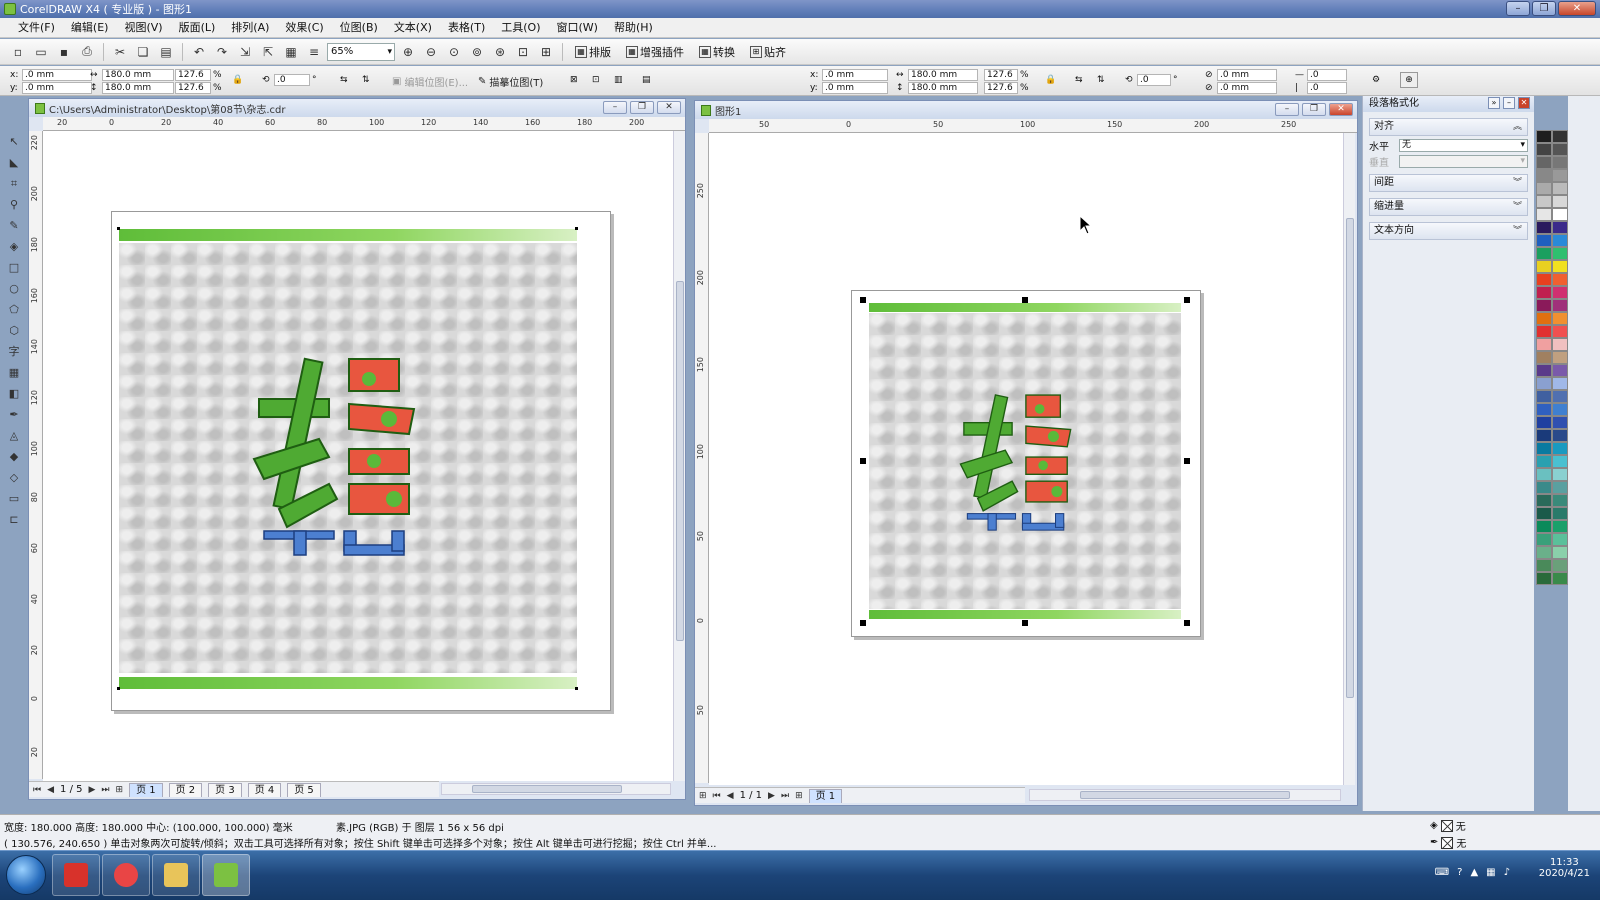 Image resolution: width=1600 pixels, height=900 pixels. Describe the element at coordinates (1448, 231) in the screenshot. I see `section-text-direction: 文本方向 ︾` at that location.